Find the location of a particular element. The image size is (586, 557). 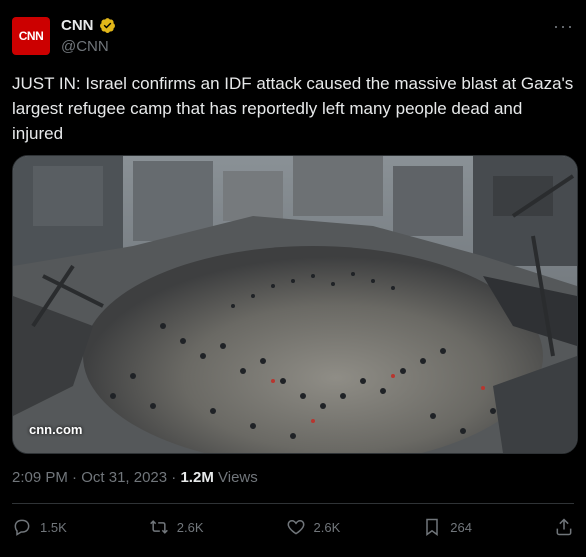

bookmark-icon is located at coordinates (432, 527).